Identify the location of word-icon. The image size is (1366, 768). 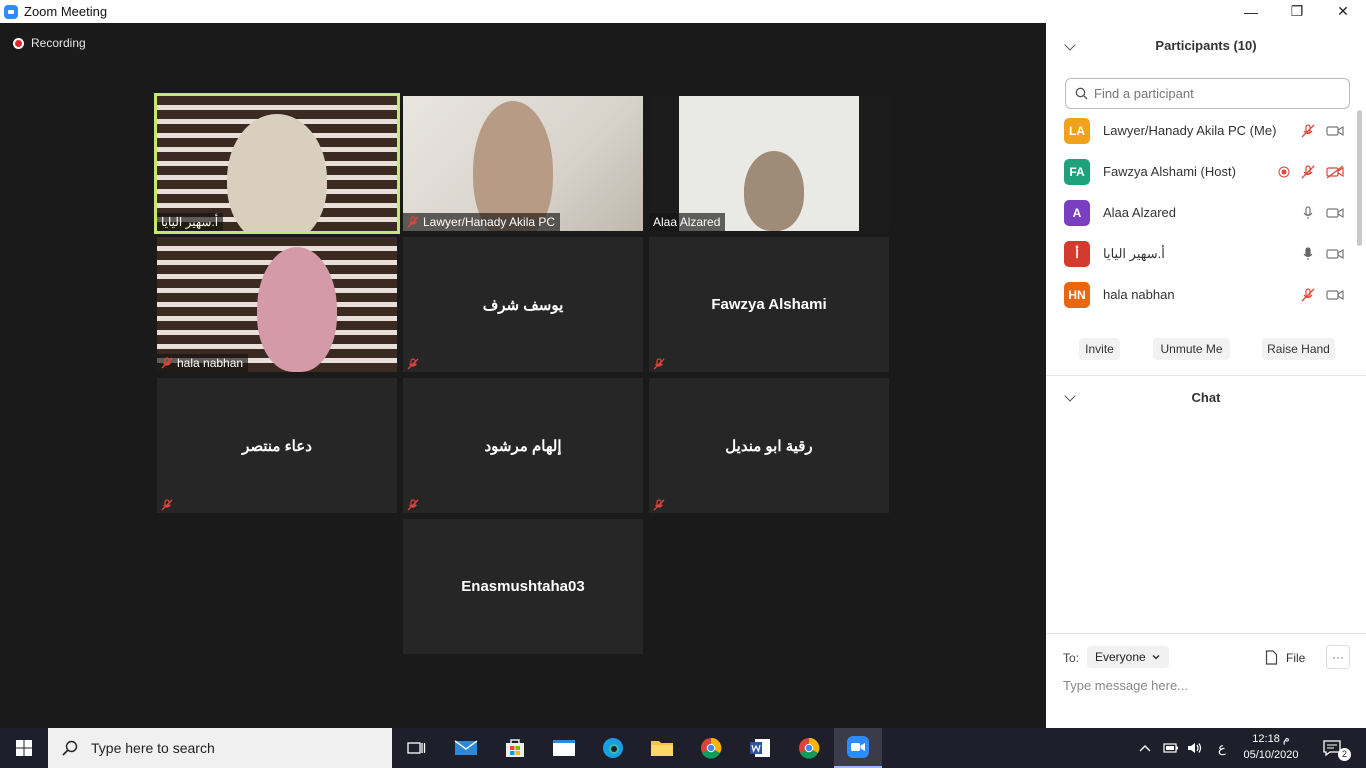
(760, 748).